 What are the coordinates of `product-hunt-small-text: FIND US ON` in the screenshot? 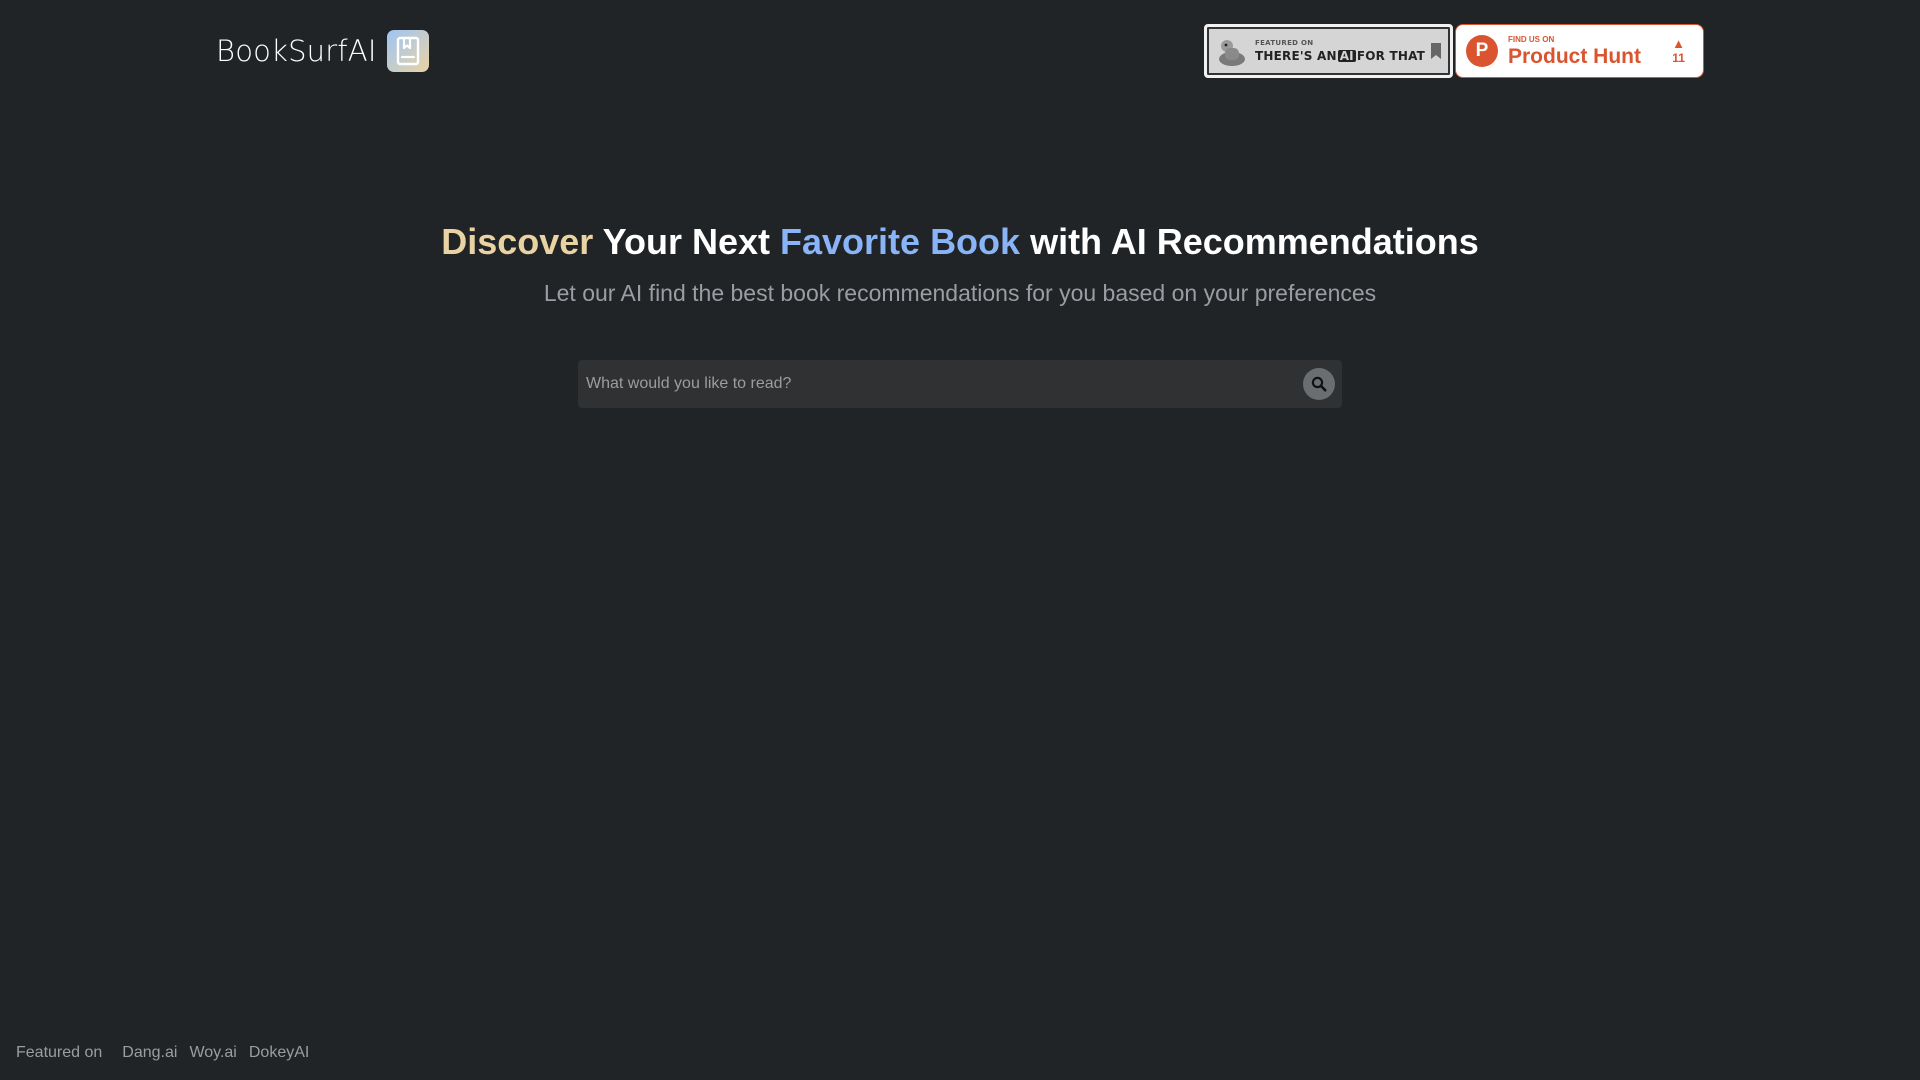 It's located at (1531, 39).